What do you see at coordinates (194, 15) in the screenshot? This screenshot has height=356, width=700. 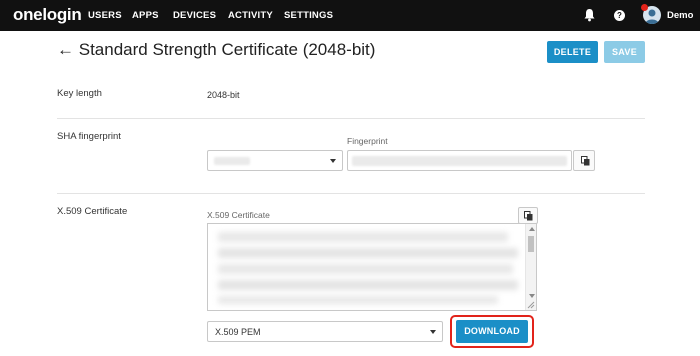 I see `nav-devices: DEVICES` at bounding box center [194, 15].